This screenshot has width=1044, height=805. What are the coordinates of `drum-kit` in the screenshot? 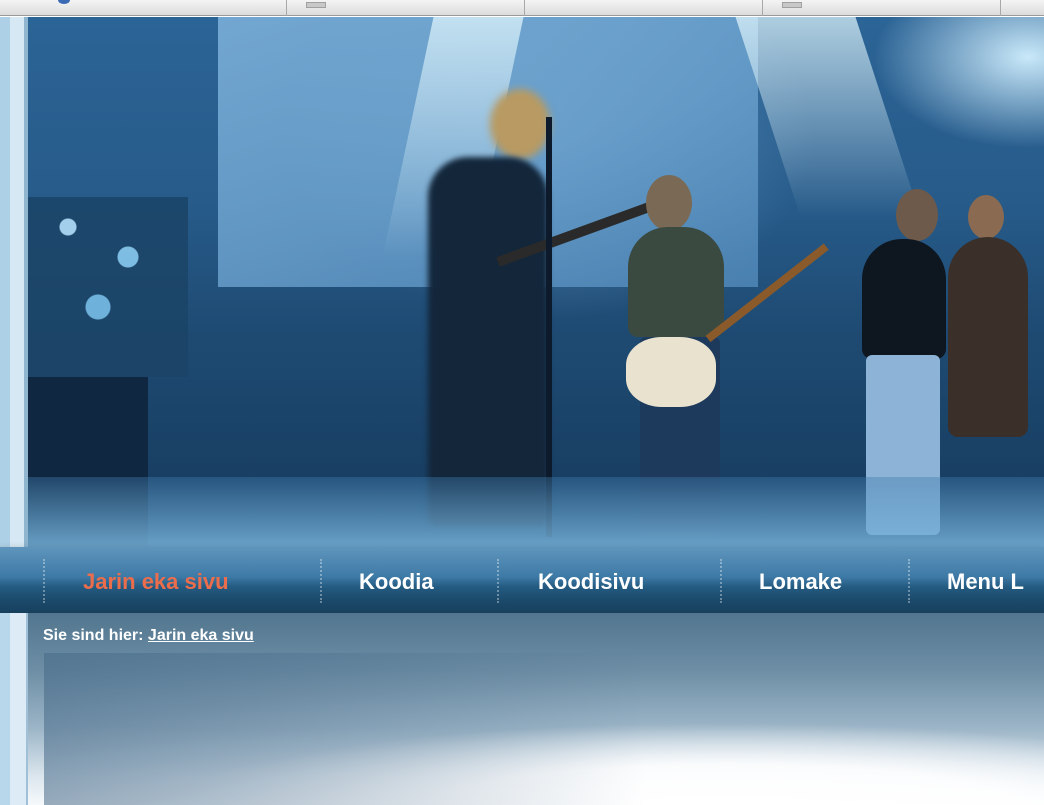 It's located at (108, 287).